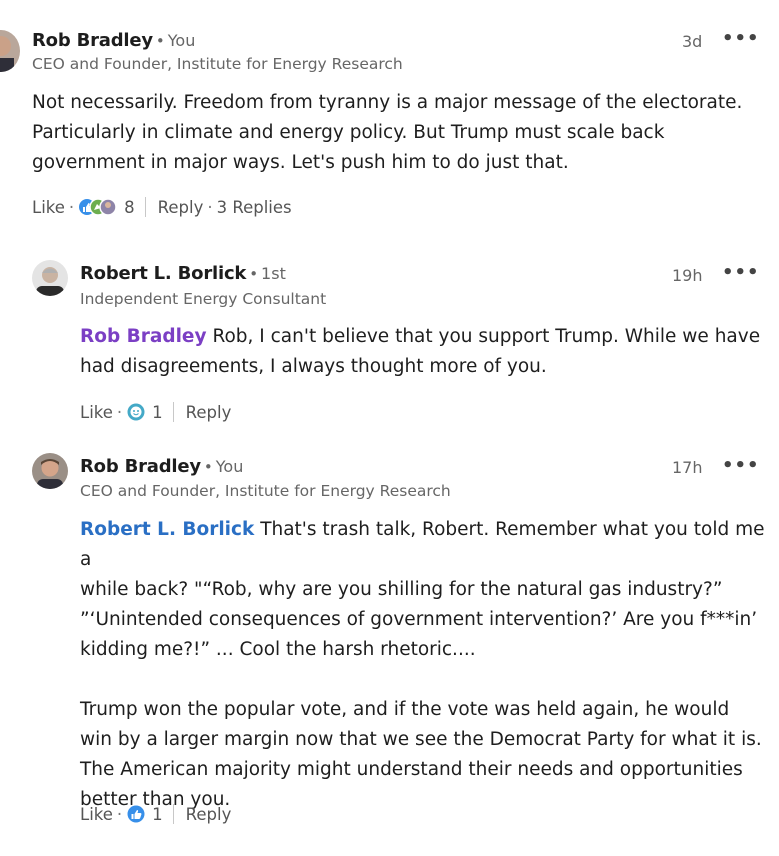  I want to click on comment-actions: Like · 8 Reply · 3 Replies, so click(162, 207).